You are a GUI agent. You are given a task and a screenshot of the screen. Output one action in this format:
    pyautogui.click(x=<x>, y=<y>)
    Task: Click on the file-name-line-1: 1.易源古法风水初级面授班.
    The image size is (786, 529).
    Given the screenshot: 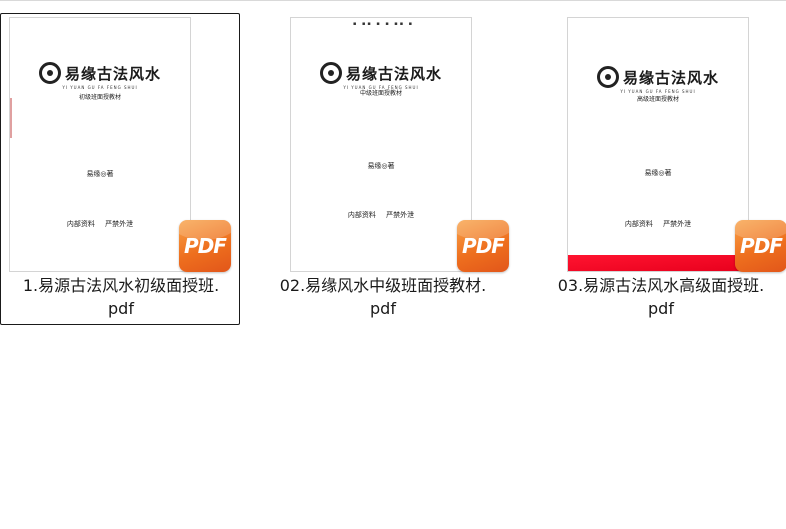 What is the action you would take?
    pyautogui.click(x=121, y=285)
    